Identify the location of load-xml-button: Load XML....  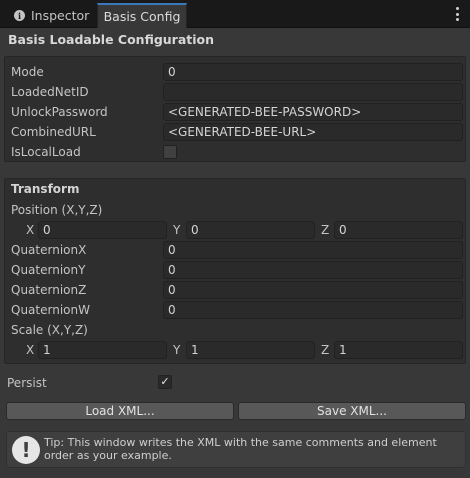
(120, 411).